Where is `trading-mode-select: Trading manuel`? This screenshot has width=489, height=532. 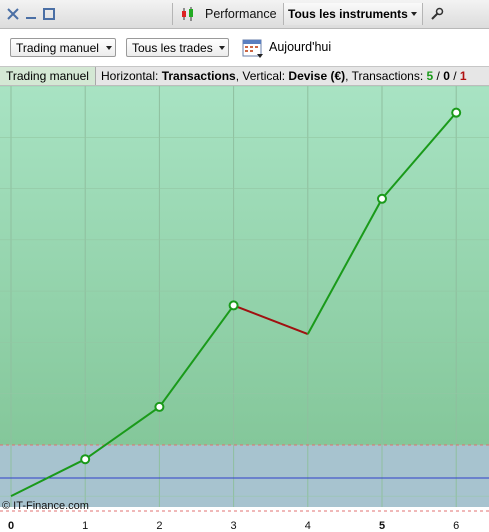
trading-mode-select: Trading manuel is located at coordinates (63, 47).